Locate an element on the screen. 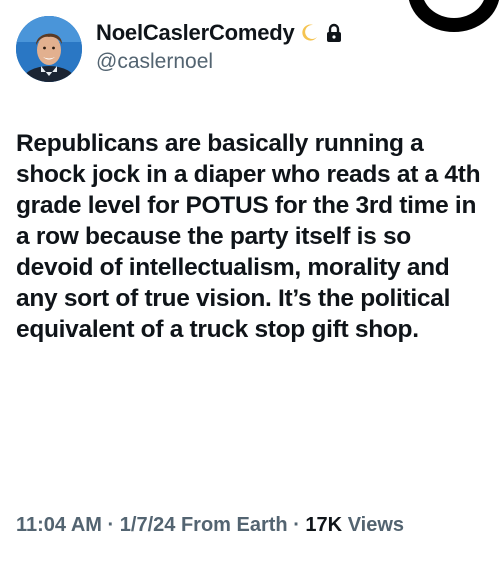  tweet-date: 1/7/24 is located at coordinates (148, 525).